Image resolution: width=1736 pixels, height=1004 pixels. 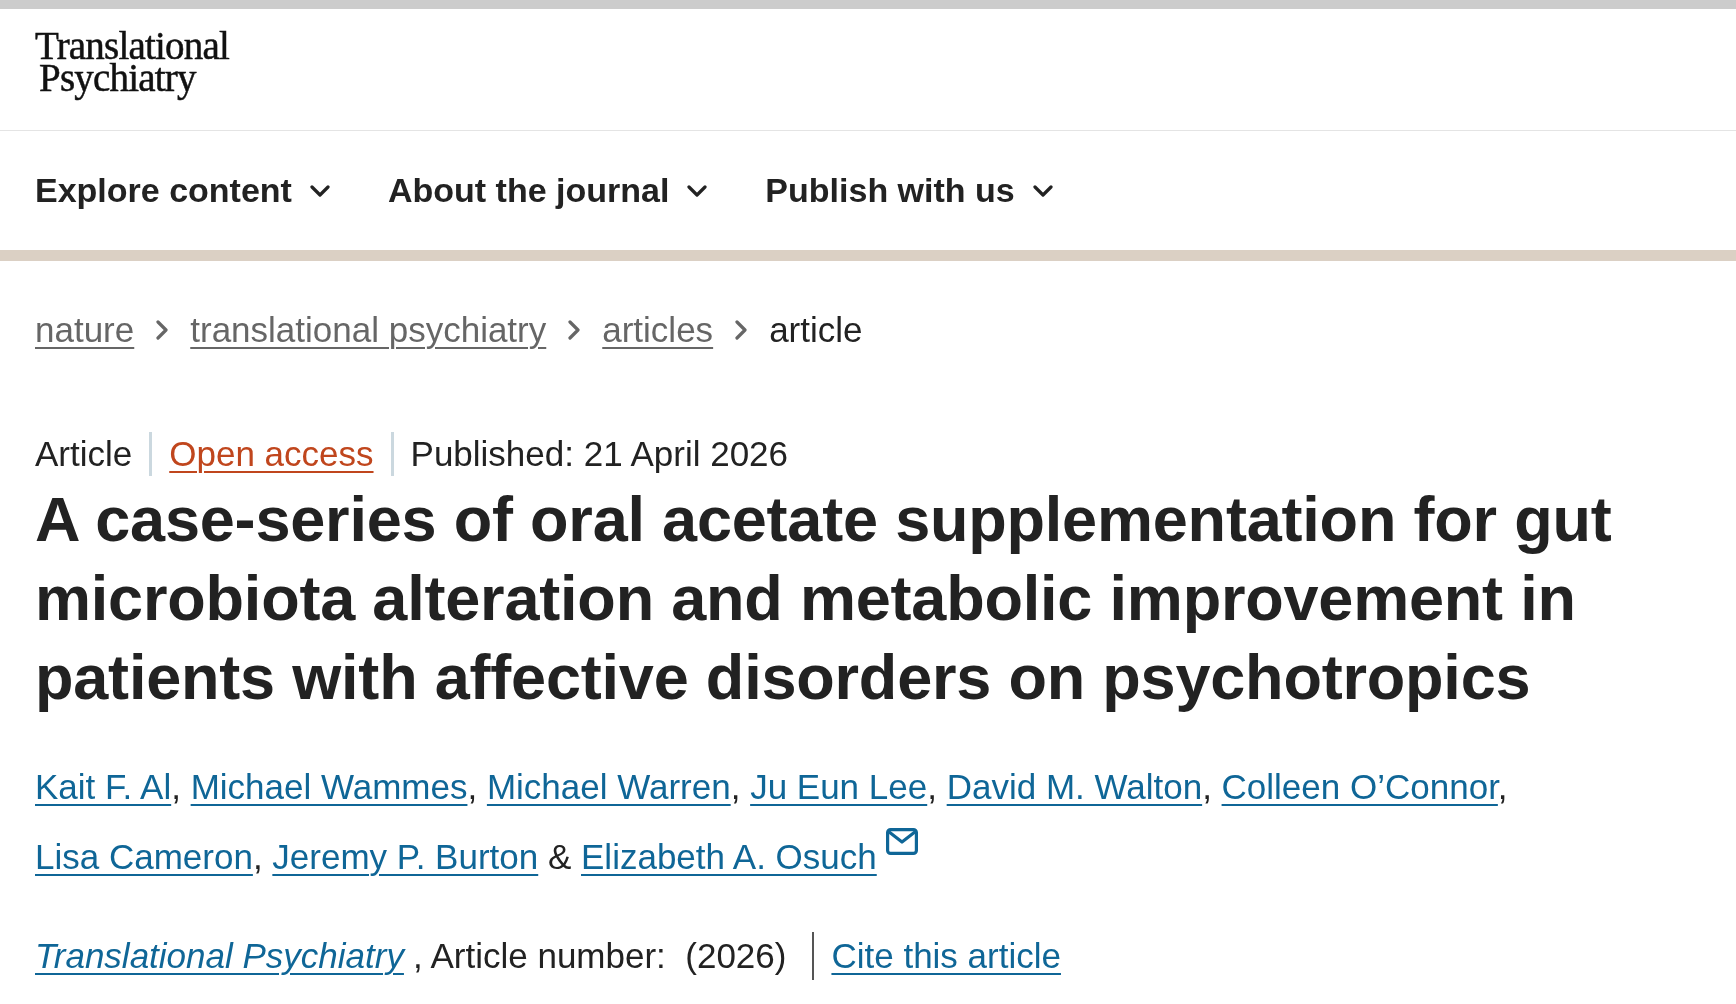 I want to click on author-link: Lisa Cameron, so click(x=144, y=856).